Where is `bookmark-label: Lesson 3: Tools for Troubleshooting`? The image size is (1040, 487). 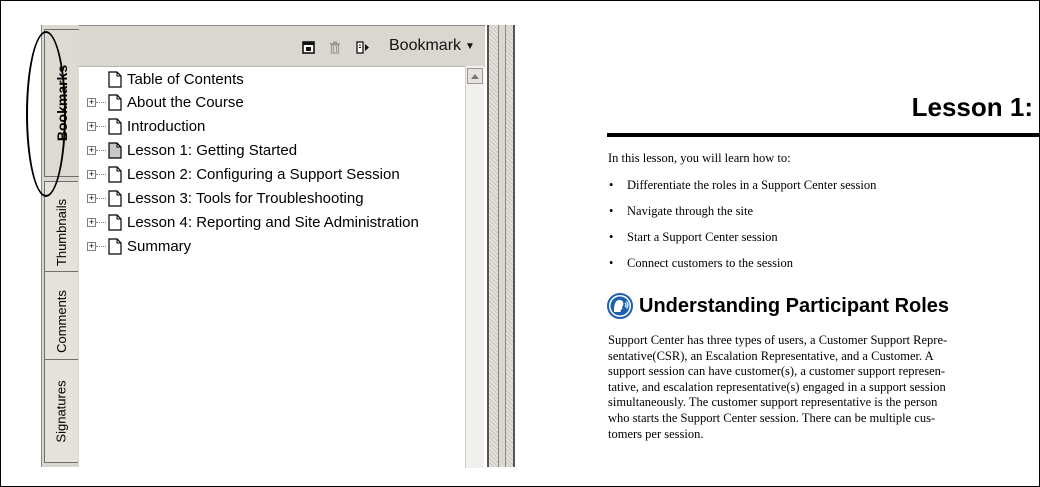
bookmark-label: Lesson 3: Tools for Troubleshooting is located at coordinates (245, 198).